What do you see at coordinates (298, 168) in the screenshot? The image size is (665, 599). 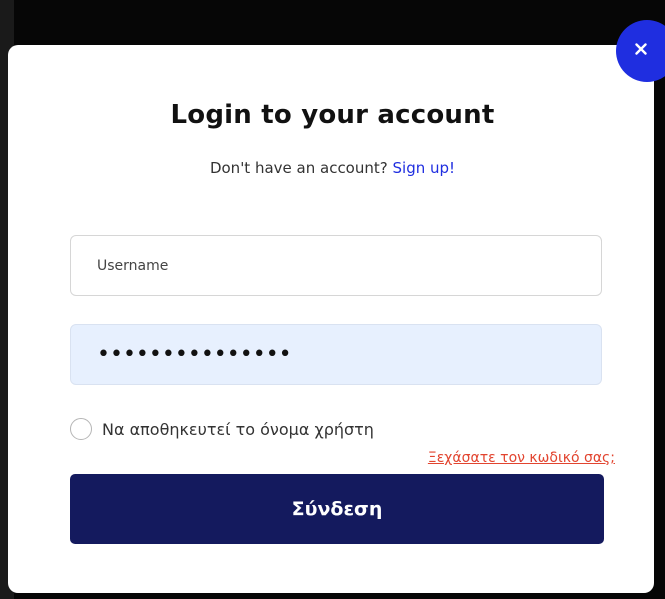 I see `signup-prompt: Don't have an account?` at bounding box center [298, 168].